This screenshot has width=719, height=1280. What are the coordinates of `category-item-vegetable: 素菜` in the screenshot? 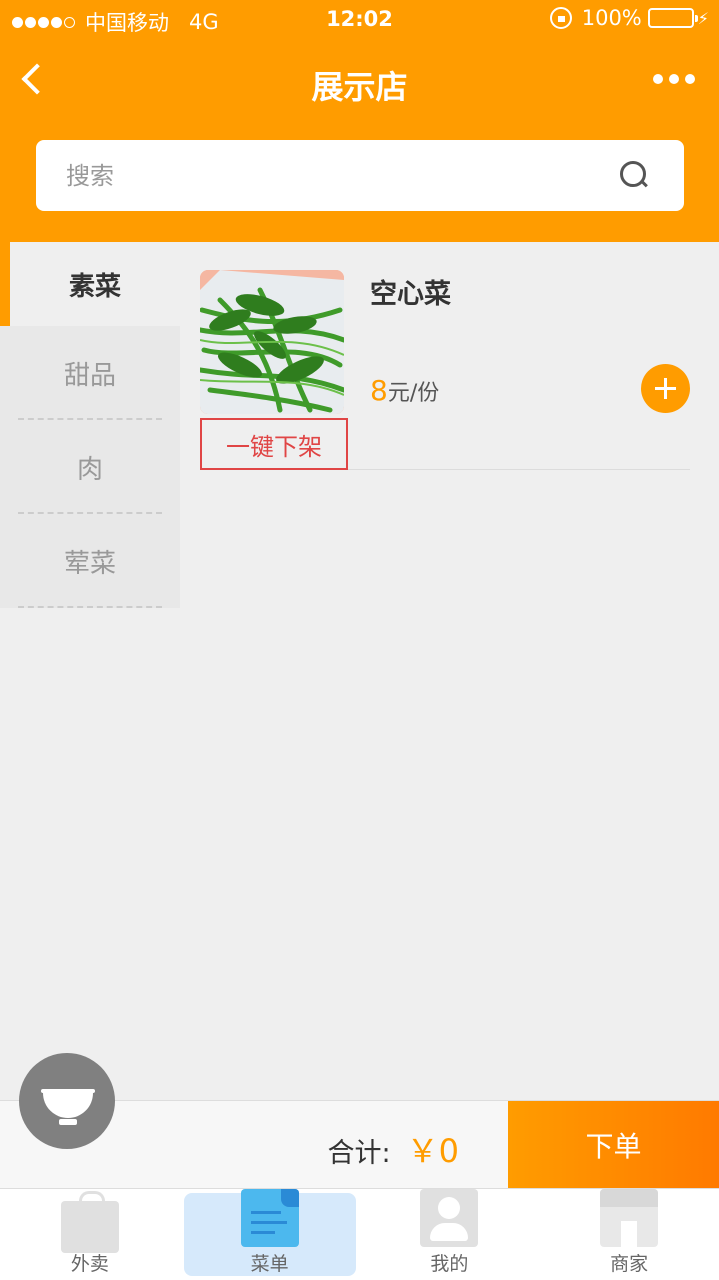 It's located at (90, 284).